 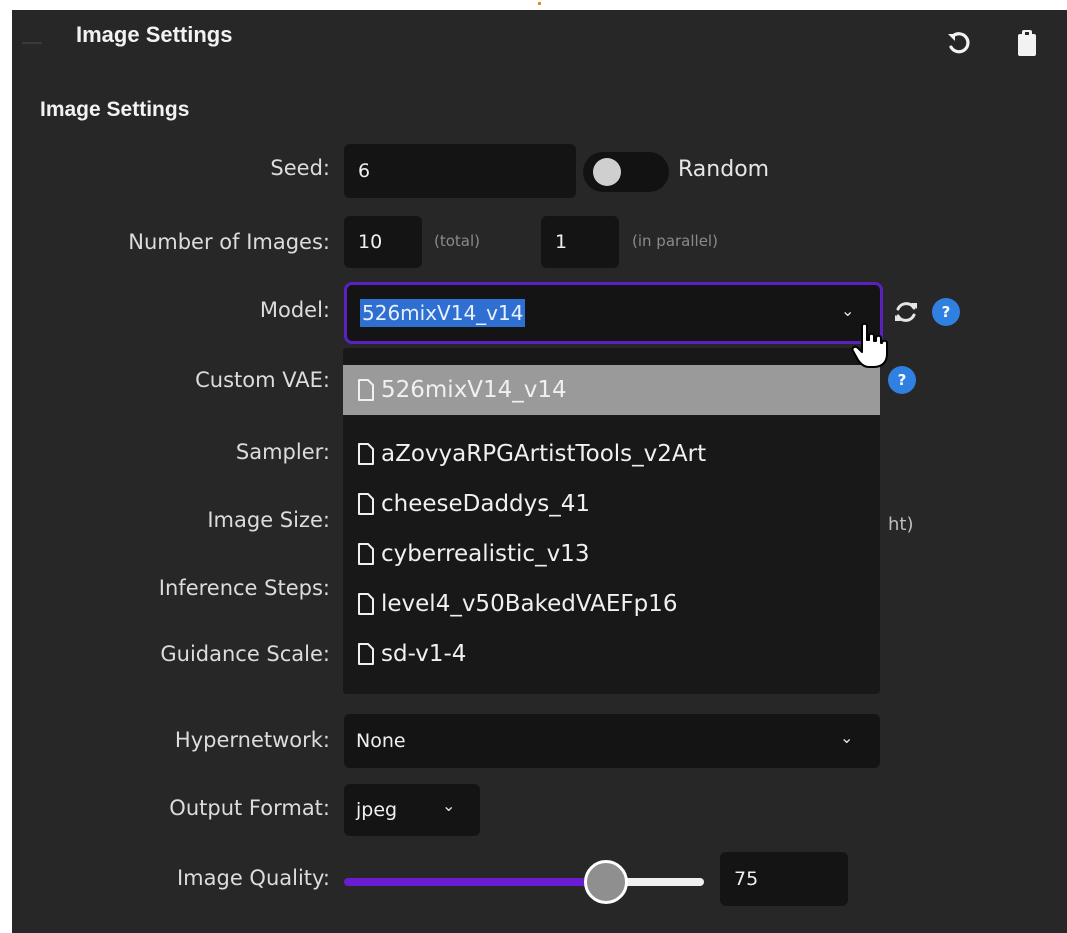 What do you see at coordinates (282, 452) in the screenshot?
I see `sampler-label: Sampler:` at bounding box center [282, 452].